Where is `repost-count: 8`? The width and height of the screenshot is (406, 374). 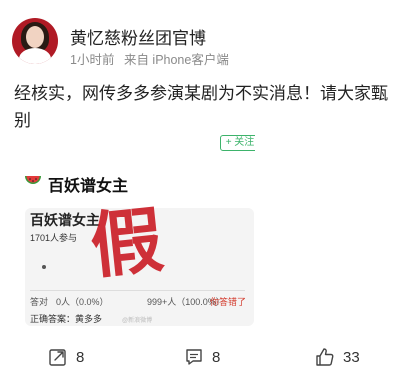
repost-count: 8 is located at coordinates (80, 357).